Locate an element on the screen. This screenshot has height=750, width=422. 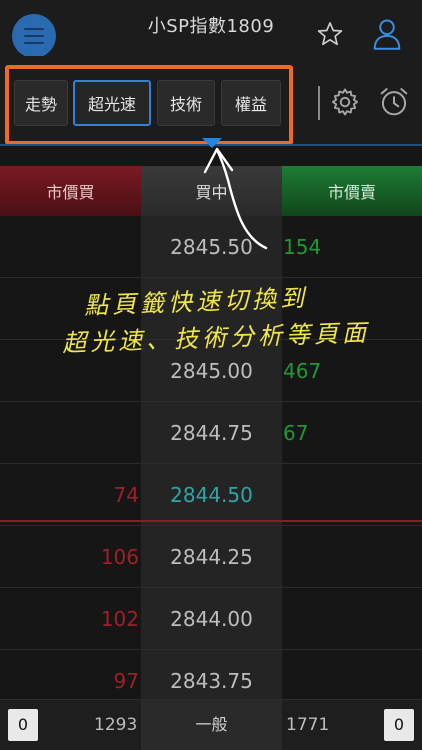
buy-cell: 97 is located at coordinates (70, 674).